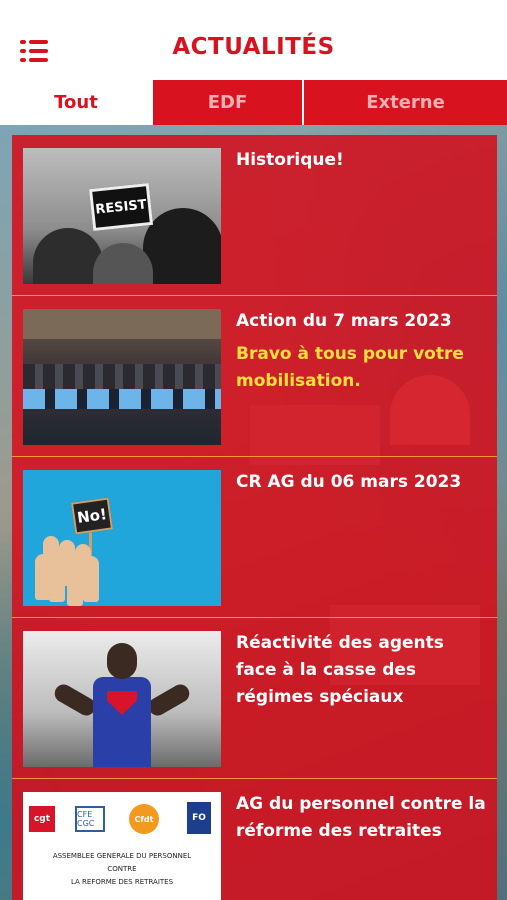 The image size is (507, 900). I want to click on cfe-cgc-logo: CFE CGC, so click(90, 819).